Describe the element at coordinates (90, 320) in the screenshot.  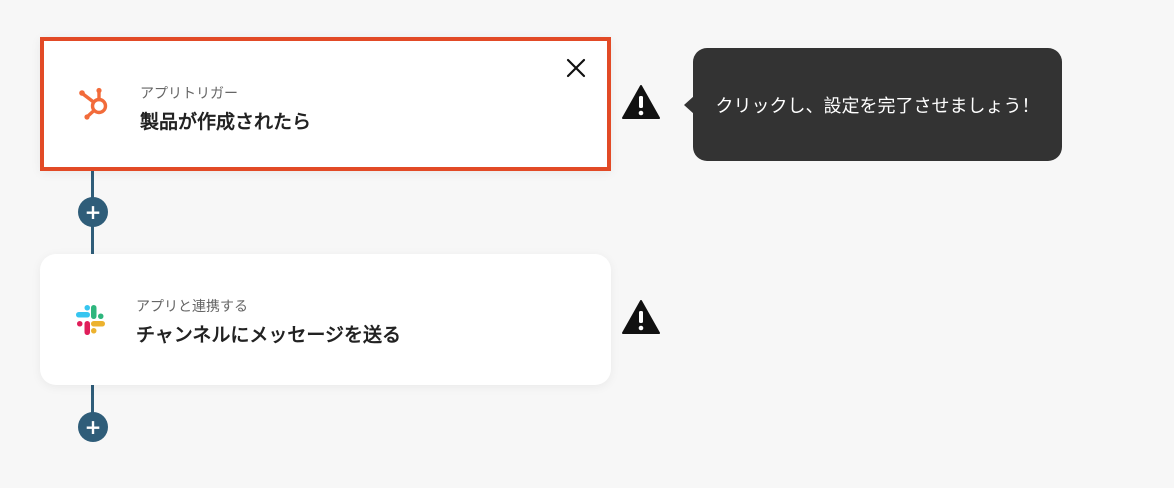
I see `slack-icon` at that location.